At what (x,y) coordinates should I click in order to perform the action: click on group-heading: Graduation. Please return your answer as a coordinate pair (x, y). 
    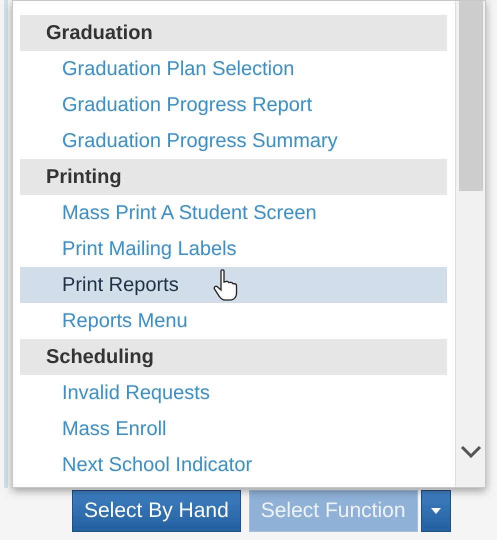
    Looking at the image, I should click on (233, 33).